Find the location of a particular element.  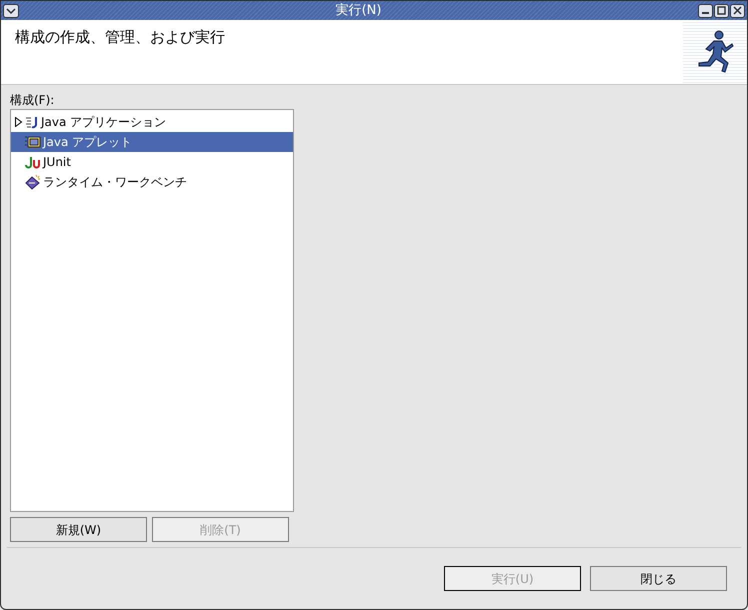

dialog-button: 閉じる is located at coordinates (658, 578).